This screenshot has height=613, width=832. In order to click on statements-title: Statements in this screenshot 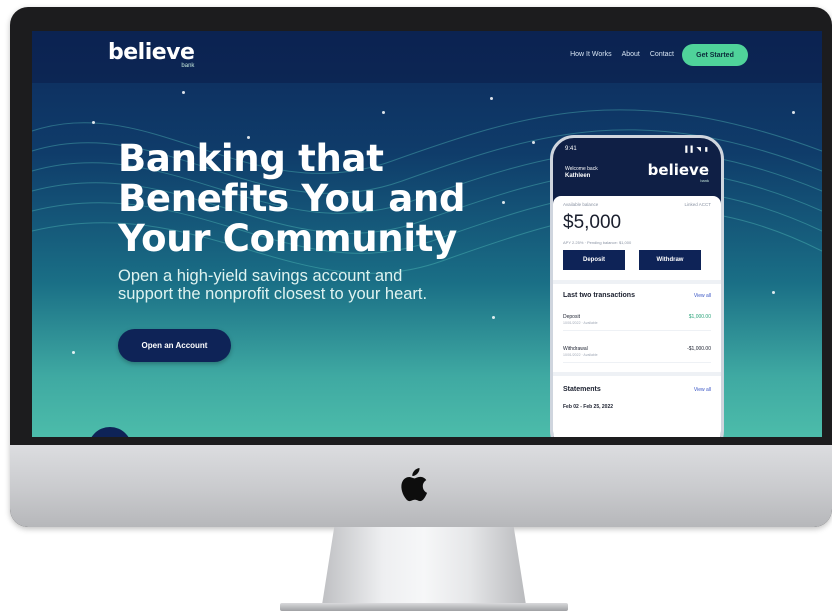, I will do `click(582, 389)`.